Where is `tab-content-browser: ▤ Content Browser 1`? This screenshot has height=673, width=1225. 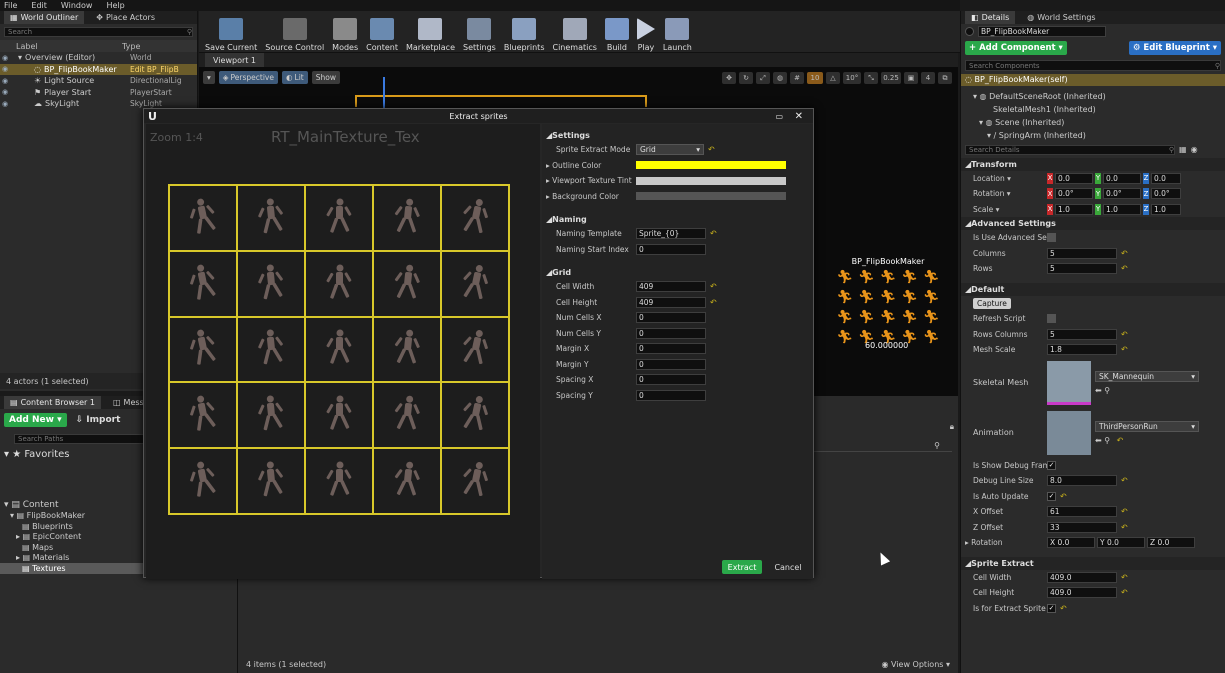 tab-content-browser: ▤ Content Browser 1 is located at coordinates (52, 402).